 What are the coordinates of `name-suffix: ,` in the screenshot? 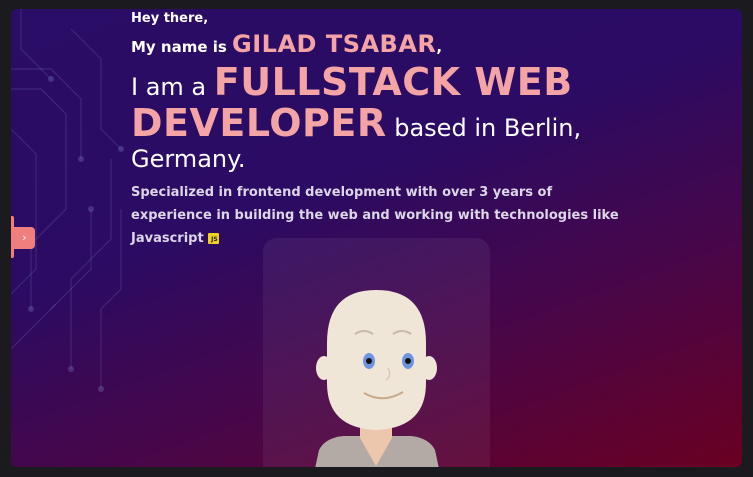 It's located at (439, 47).